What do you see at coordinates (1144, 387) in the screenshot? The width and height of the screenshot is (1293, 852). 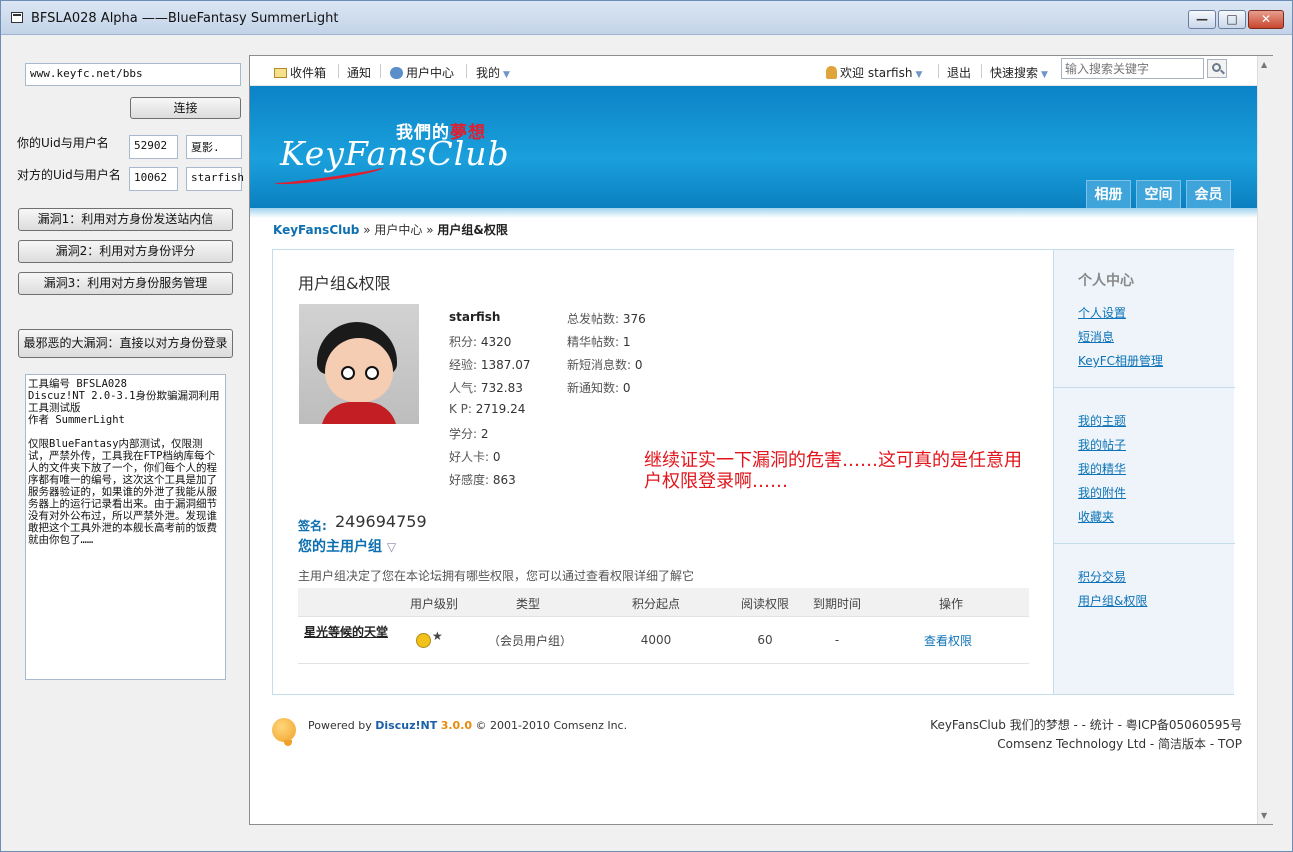 I see `sidebar-divider` at bounding box center [1144, 387].